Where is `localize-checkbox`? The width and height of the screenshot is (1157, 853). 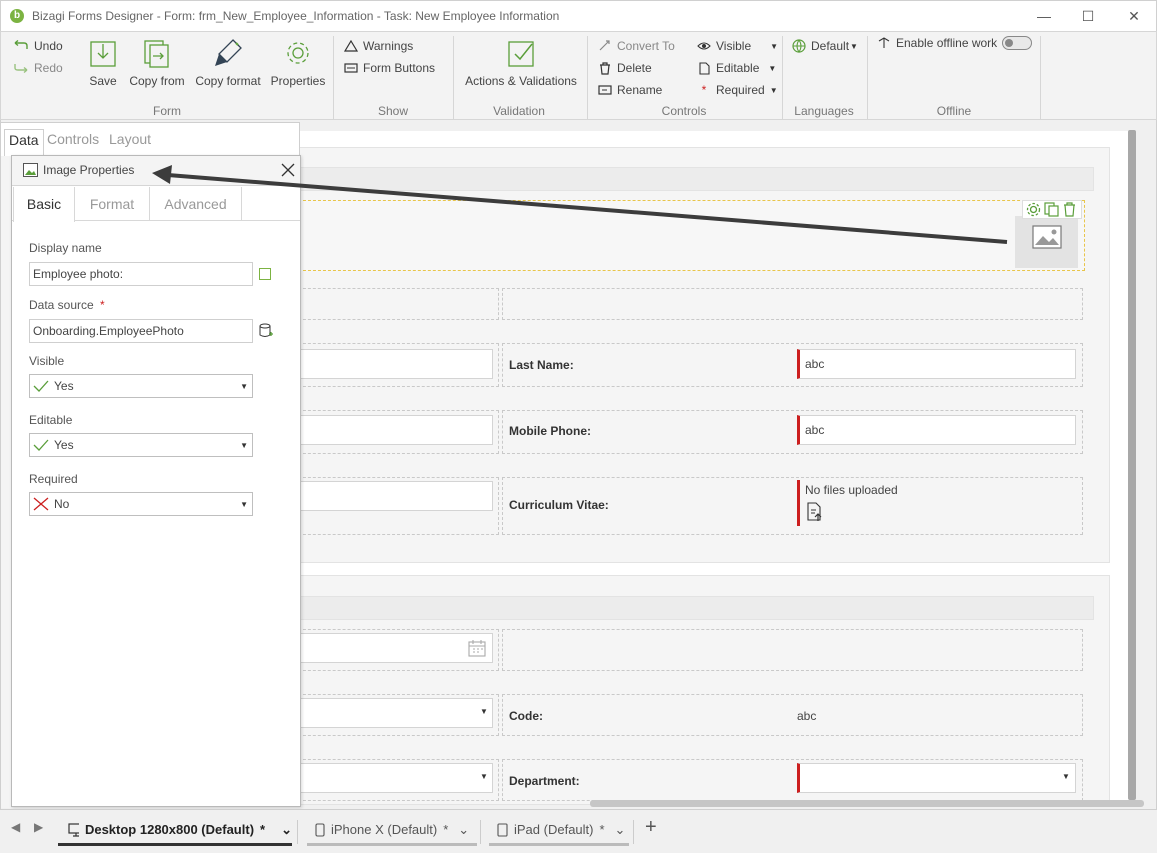
localize-checkbox is located at coordinates (265, 274).